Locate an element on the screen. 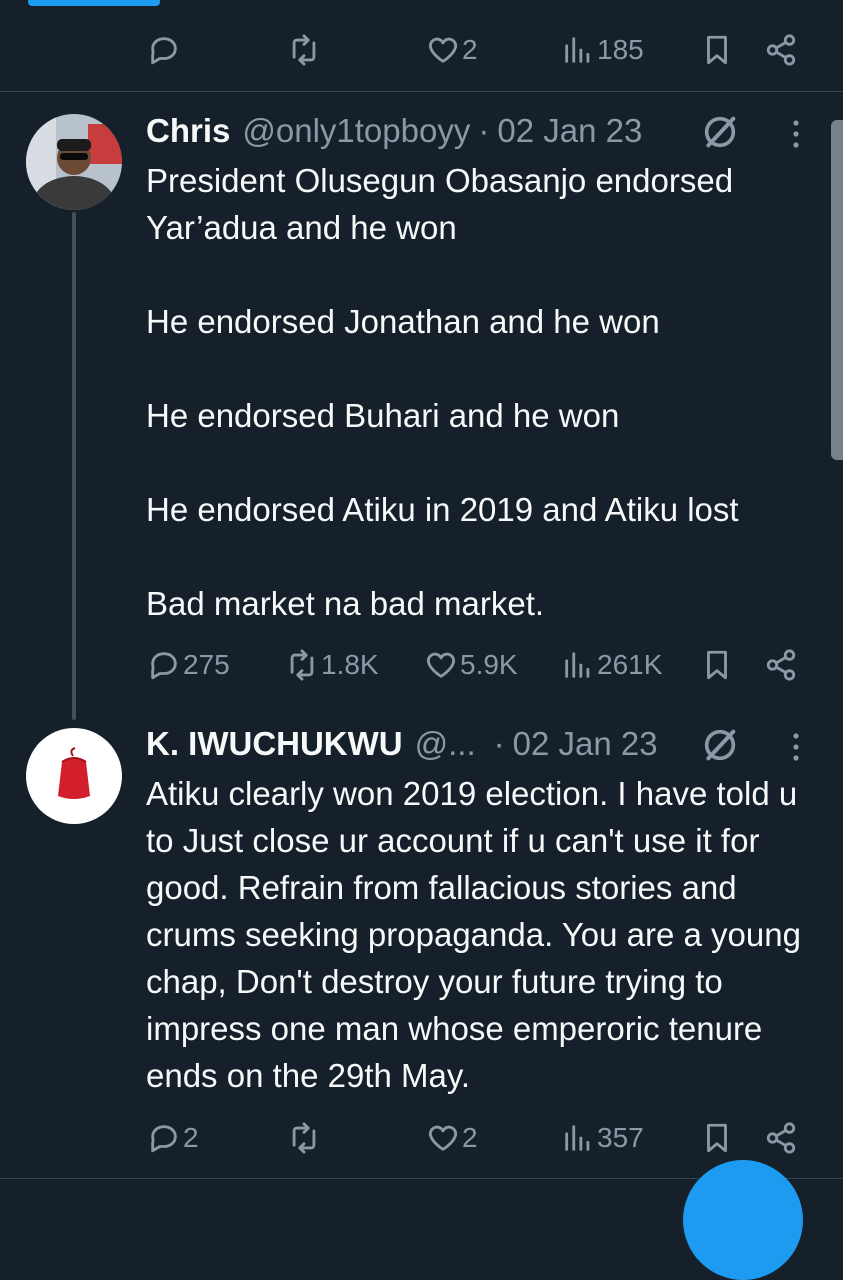  reply-button: 275 is located at coordinates (188, 665).